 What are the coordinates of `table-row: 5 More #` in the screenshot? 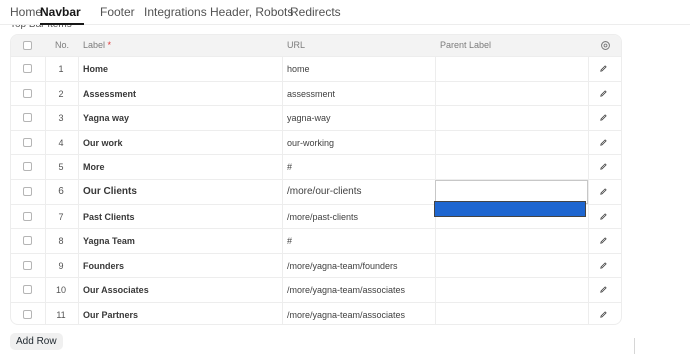 It's located at (316, 166).